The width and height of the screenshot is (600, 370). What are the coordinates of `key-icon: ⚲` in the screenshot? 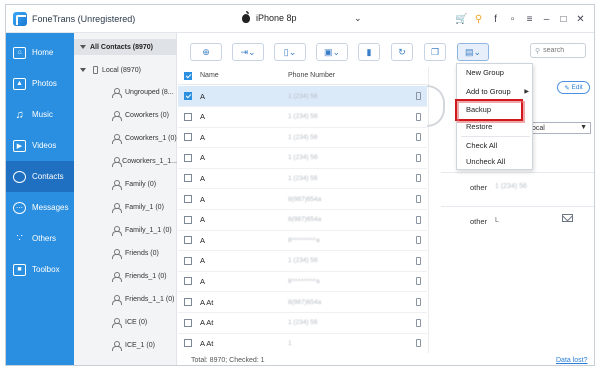 It's located at (478, 19).